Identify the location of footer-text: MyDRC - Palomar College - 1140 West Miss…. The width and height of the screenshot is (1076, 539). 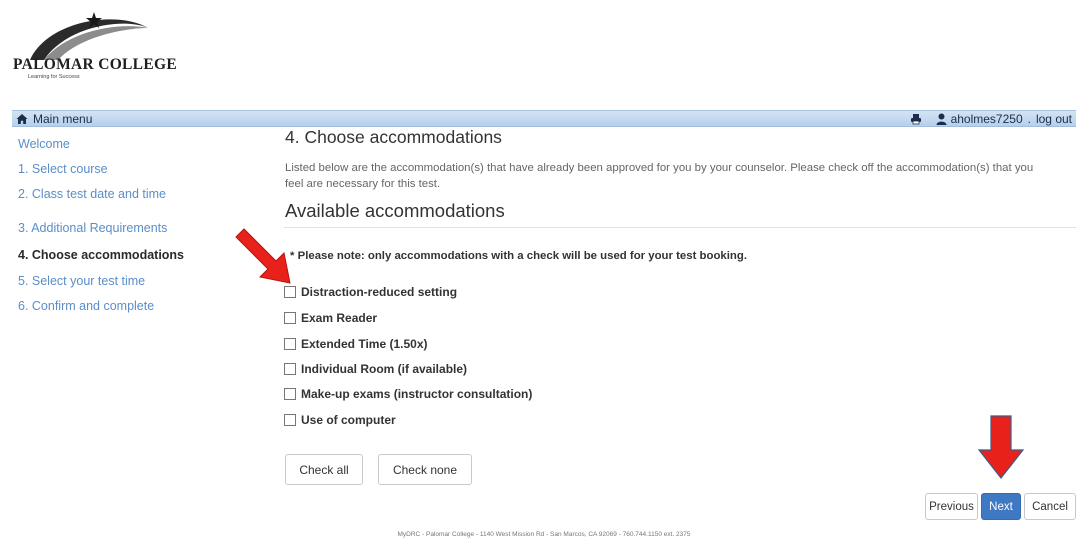
(544, 534).